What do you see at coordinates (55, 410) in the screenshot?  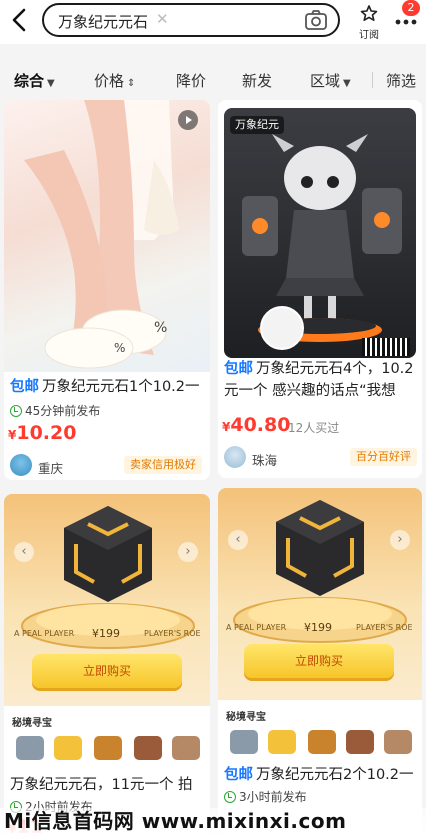 I see `publish-time: 45分钟前发布` at bounding box center [55, 410].